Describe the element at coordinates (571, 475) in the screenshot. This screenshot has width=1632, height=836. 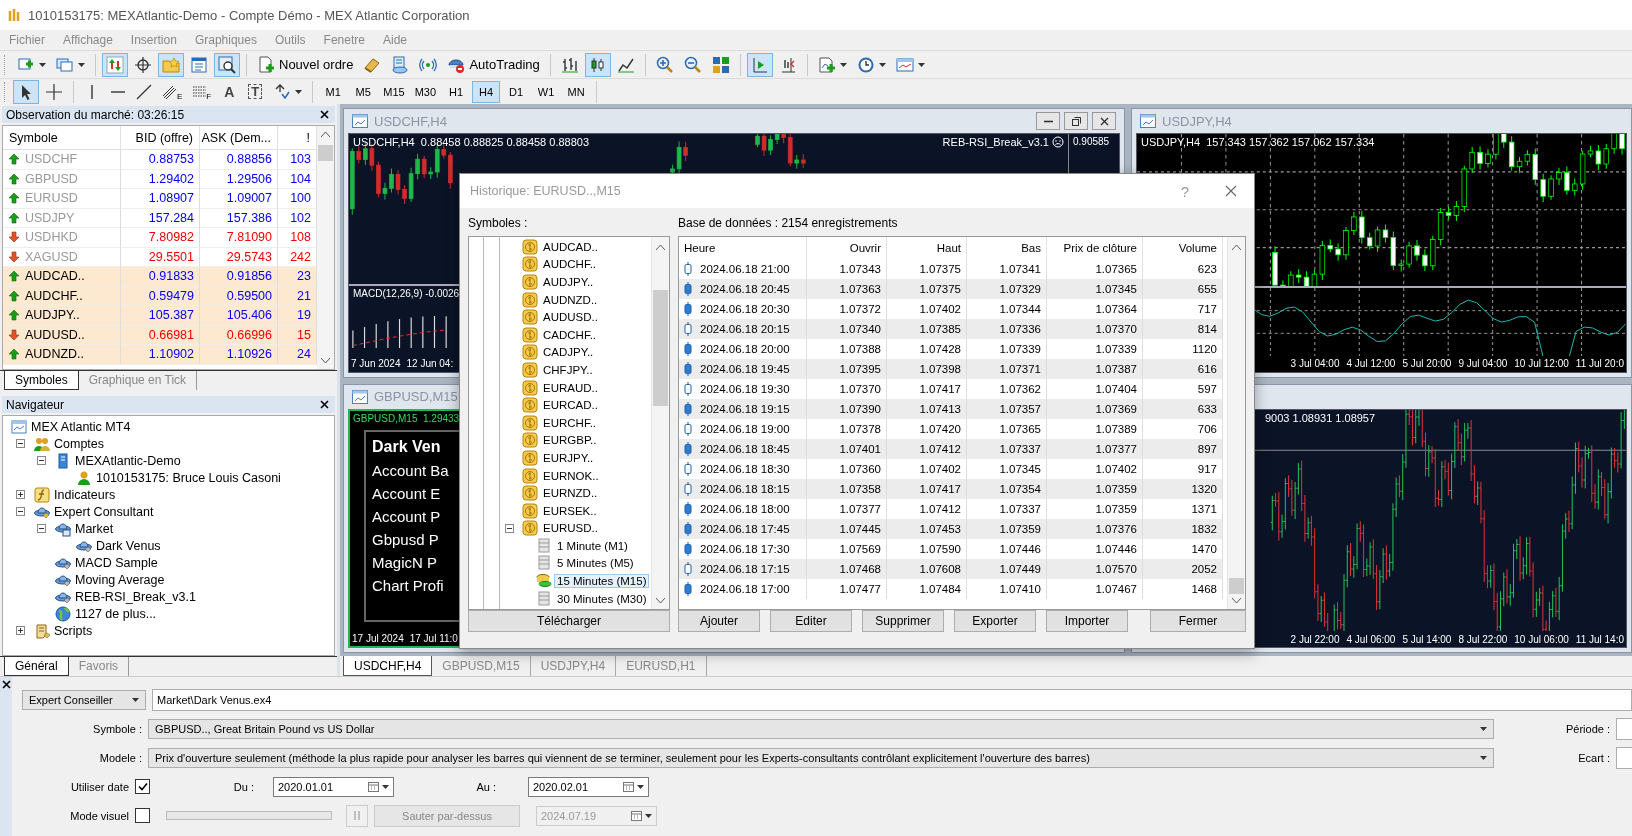
I see `tree-item: EURNOK..` at that location.